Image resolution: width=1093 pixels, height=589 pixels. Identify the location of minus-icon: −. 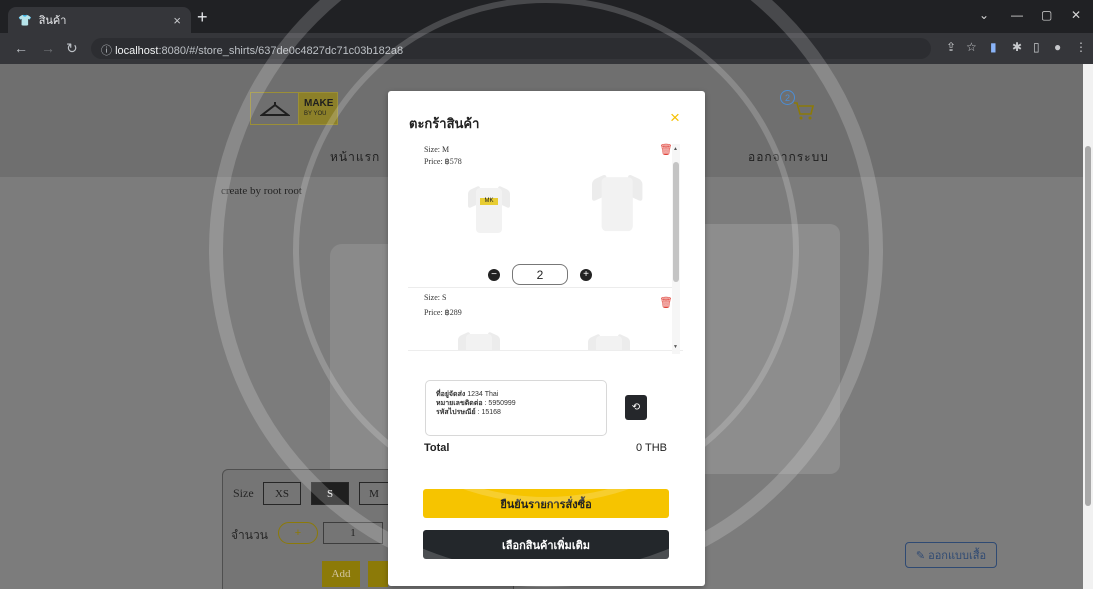
(494, 274).